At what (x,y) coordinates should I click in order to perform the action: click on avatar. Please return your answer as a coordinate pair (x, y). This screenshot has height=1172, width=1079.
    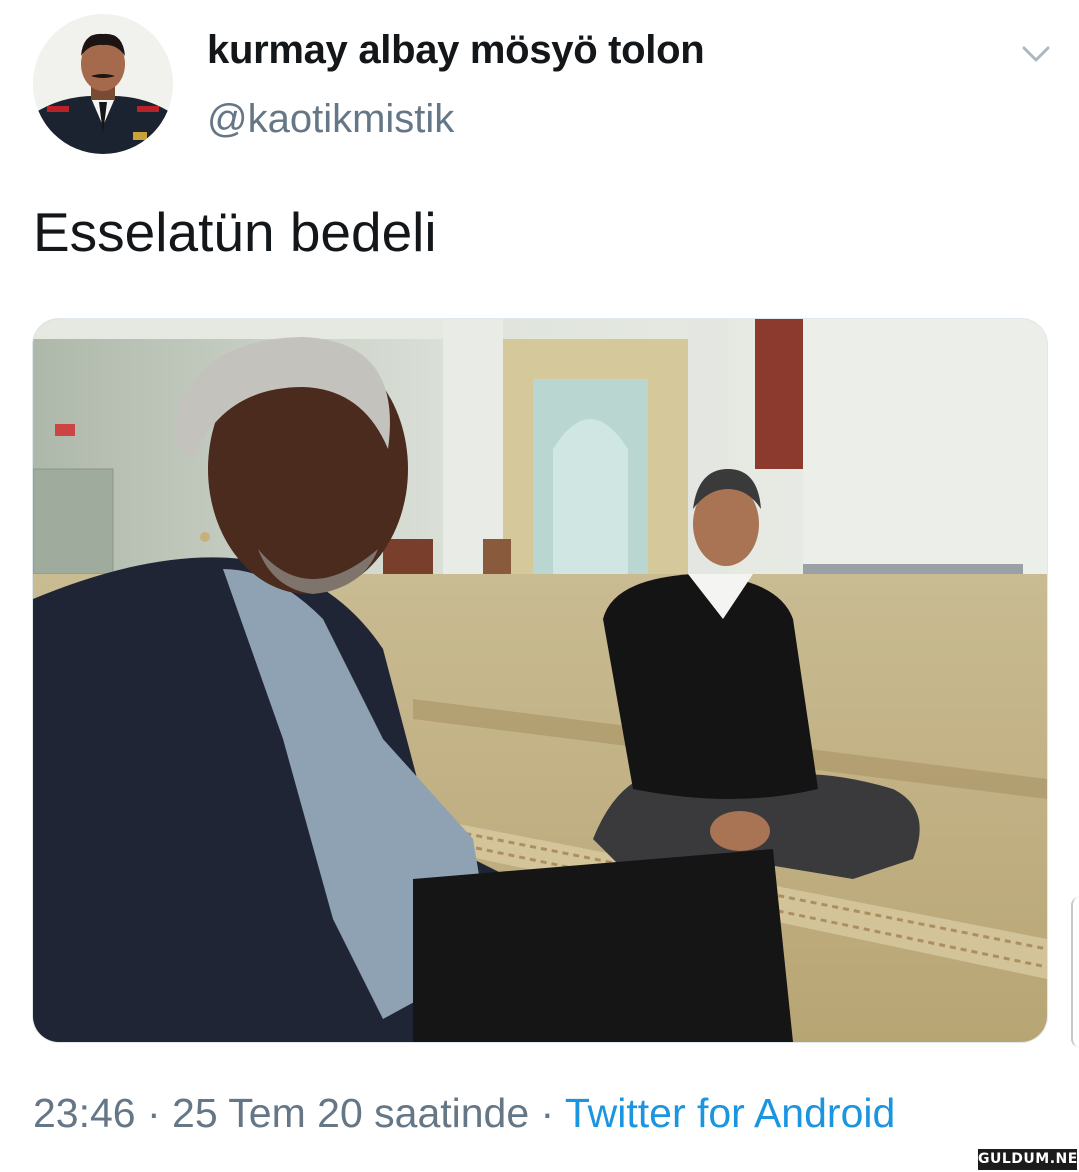
    Looking at the image, I should click on (103, 84).